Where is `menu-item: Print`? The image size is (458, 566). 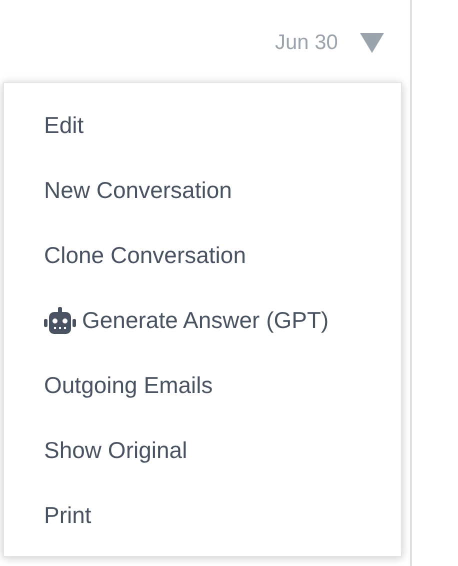 menu-item: Print is located at coordinates (202, 515).